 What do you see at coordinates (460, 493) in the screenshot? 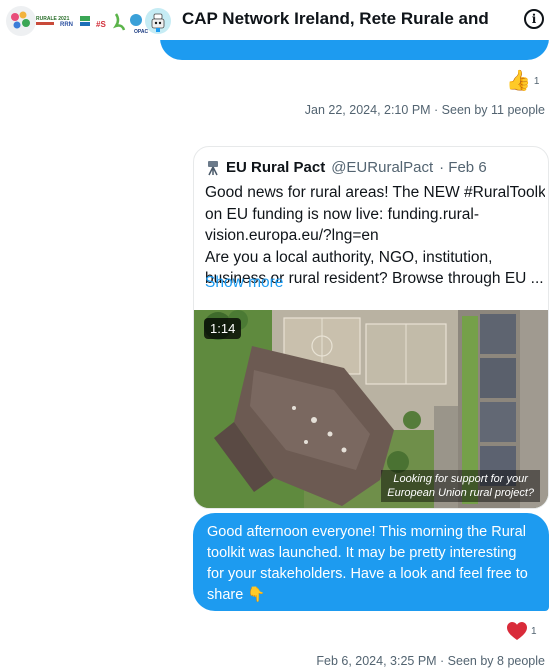
I see `video-caption-line: European Union rural project?` at bounding box center [460, 493].